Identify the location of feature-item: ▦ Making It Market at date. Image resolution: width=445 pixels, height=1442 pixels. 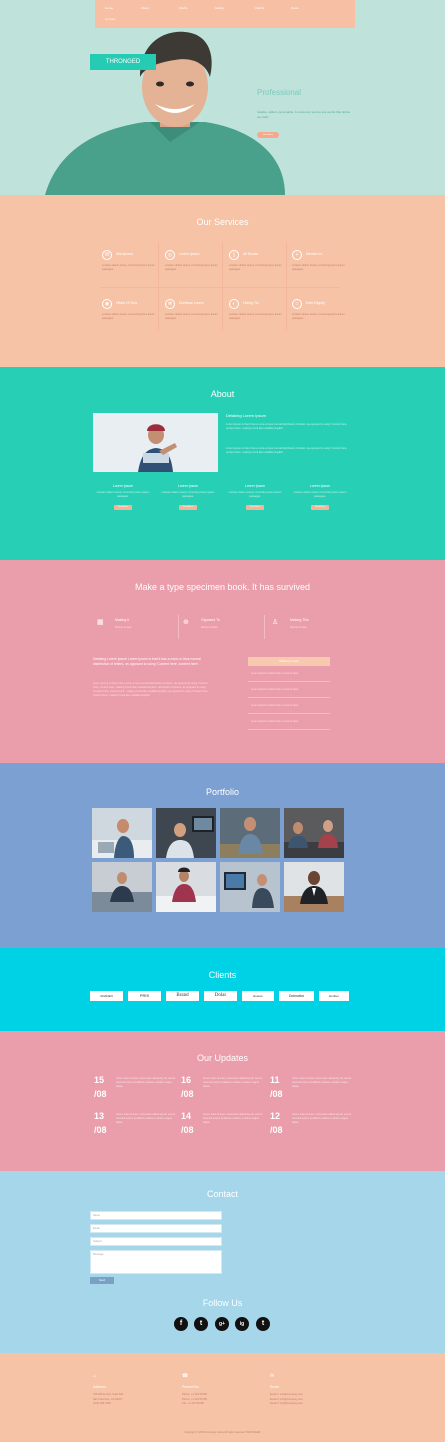
(114, 623).